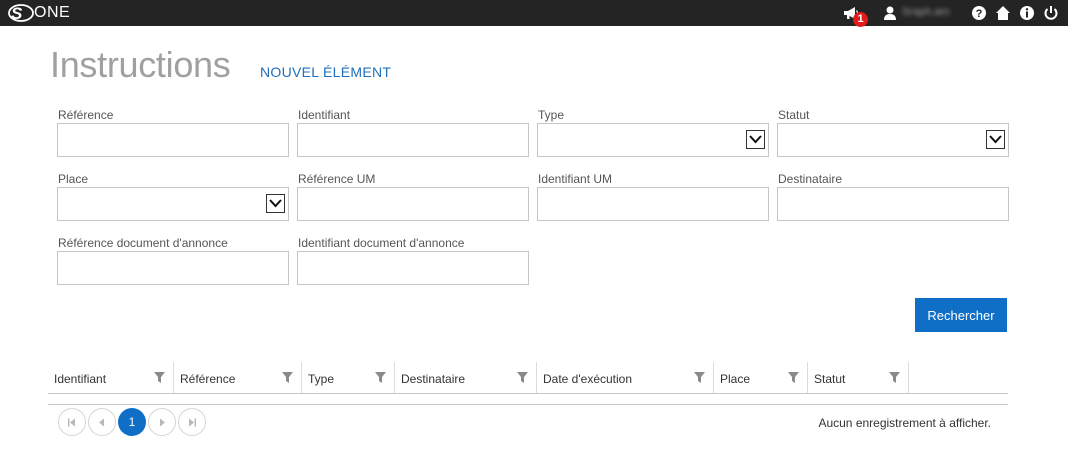  Describe the element at coordinates (961, 315) in the screenshot. I see `search-button: Rechercher` at that location.